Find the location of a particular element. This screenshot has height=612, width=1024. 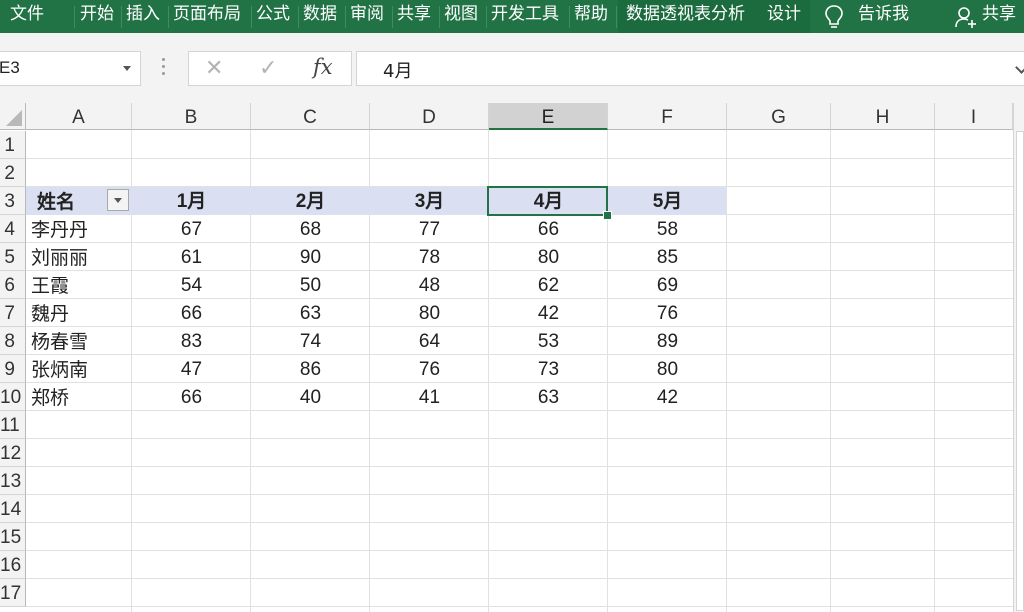

tab-help: 帮助 is located at coordinates (591, 16).